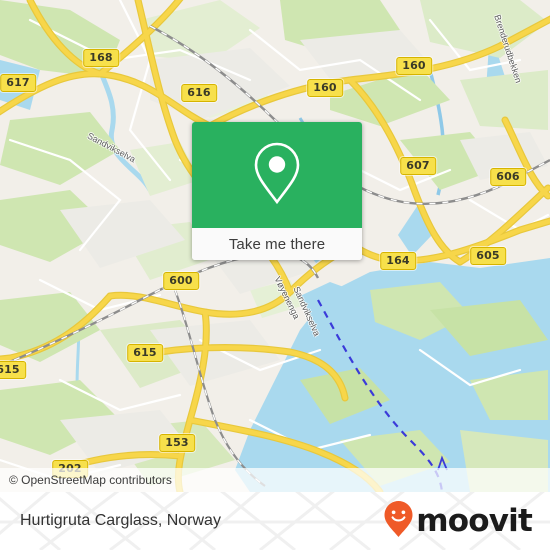 Image resolution: width=550 pixels, height=550 pixels. I want to click on road-shield: 606, so click(508, 177).